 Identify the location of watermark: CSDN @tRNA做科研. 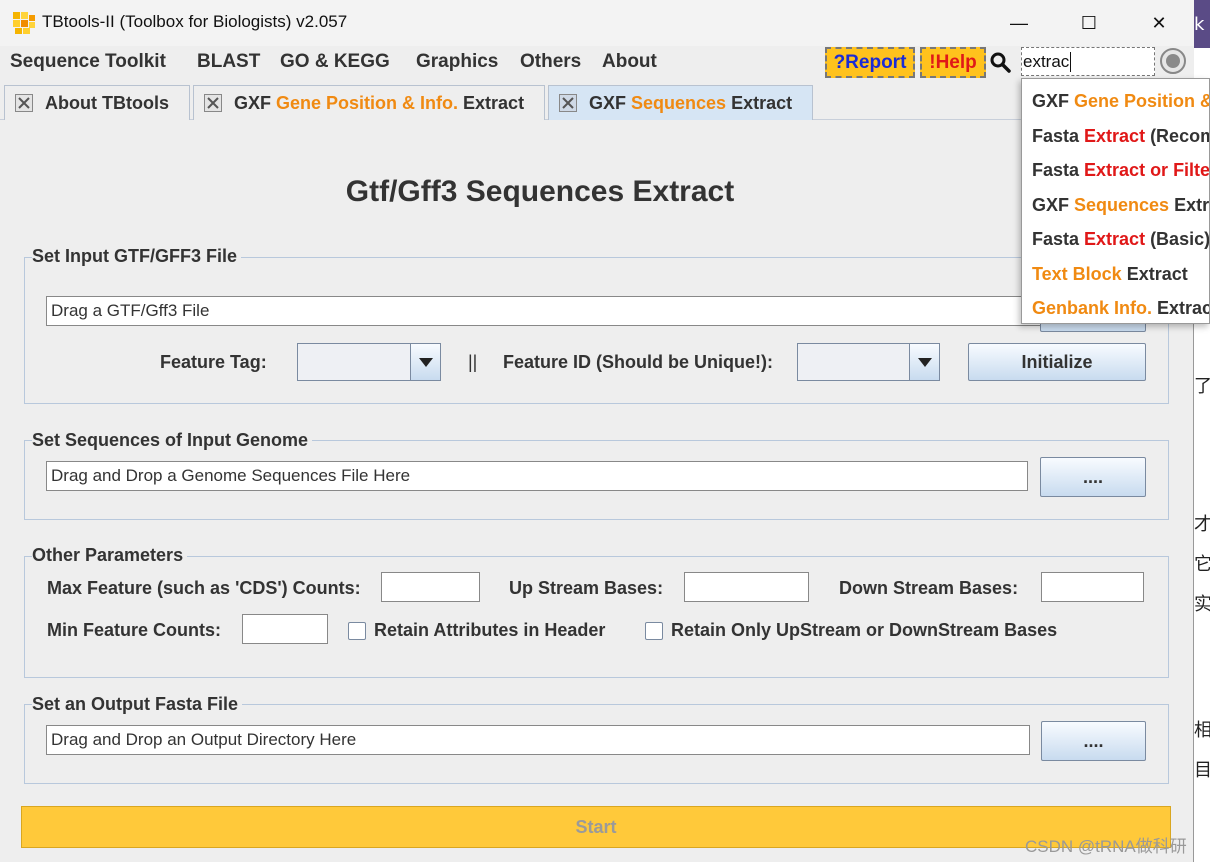
(1106, 846).